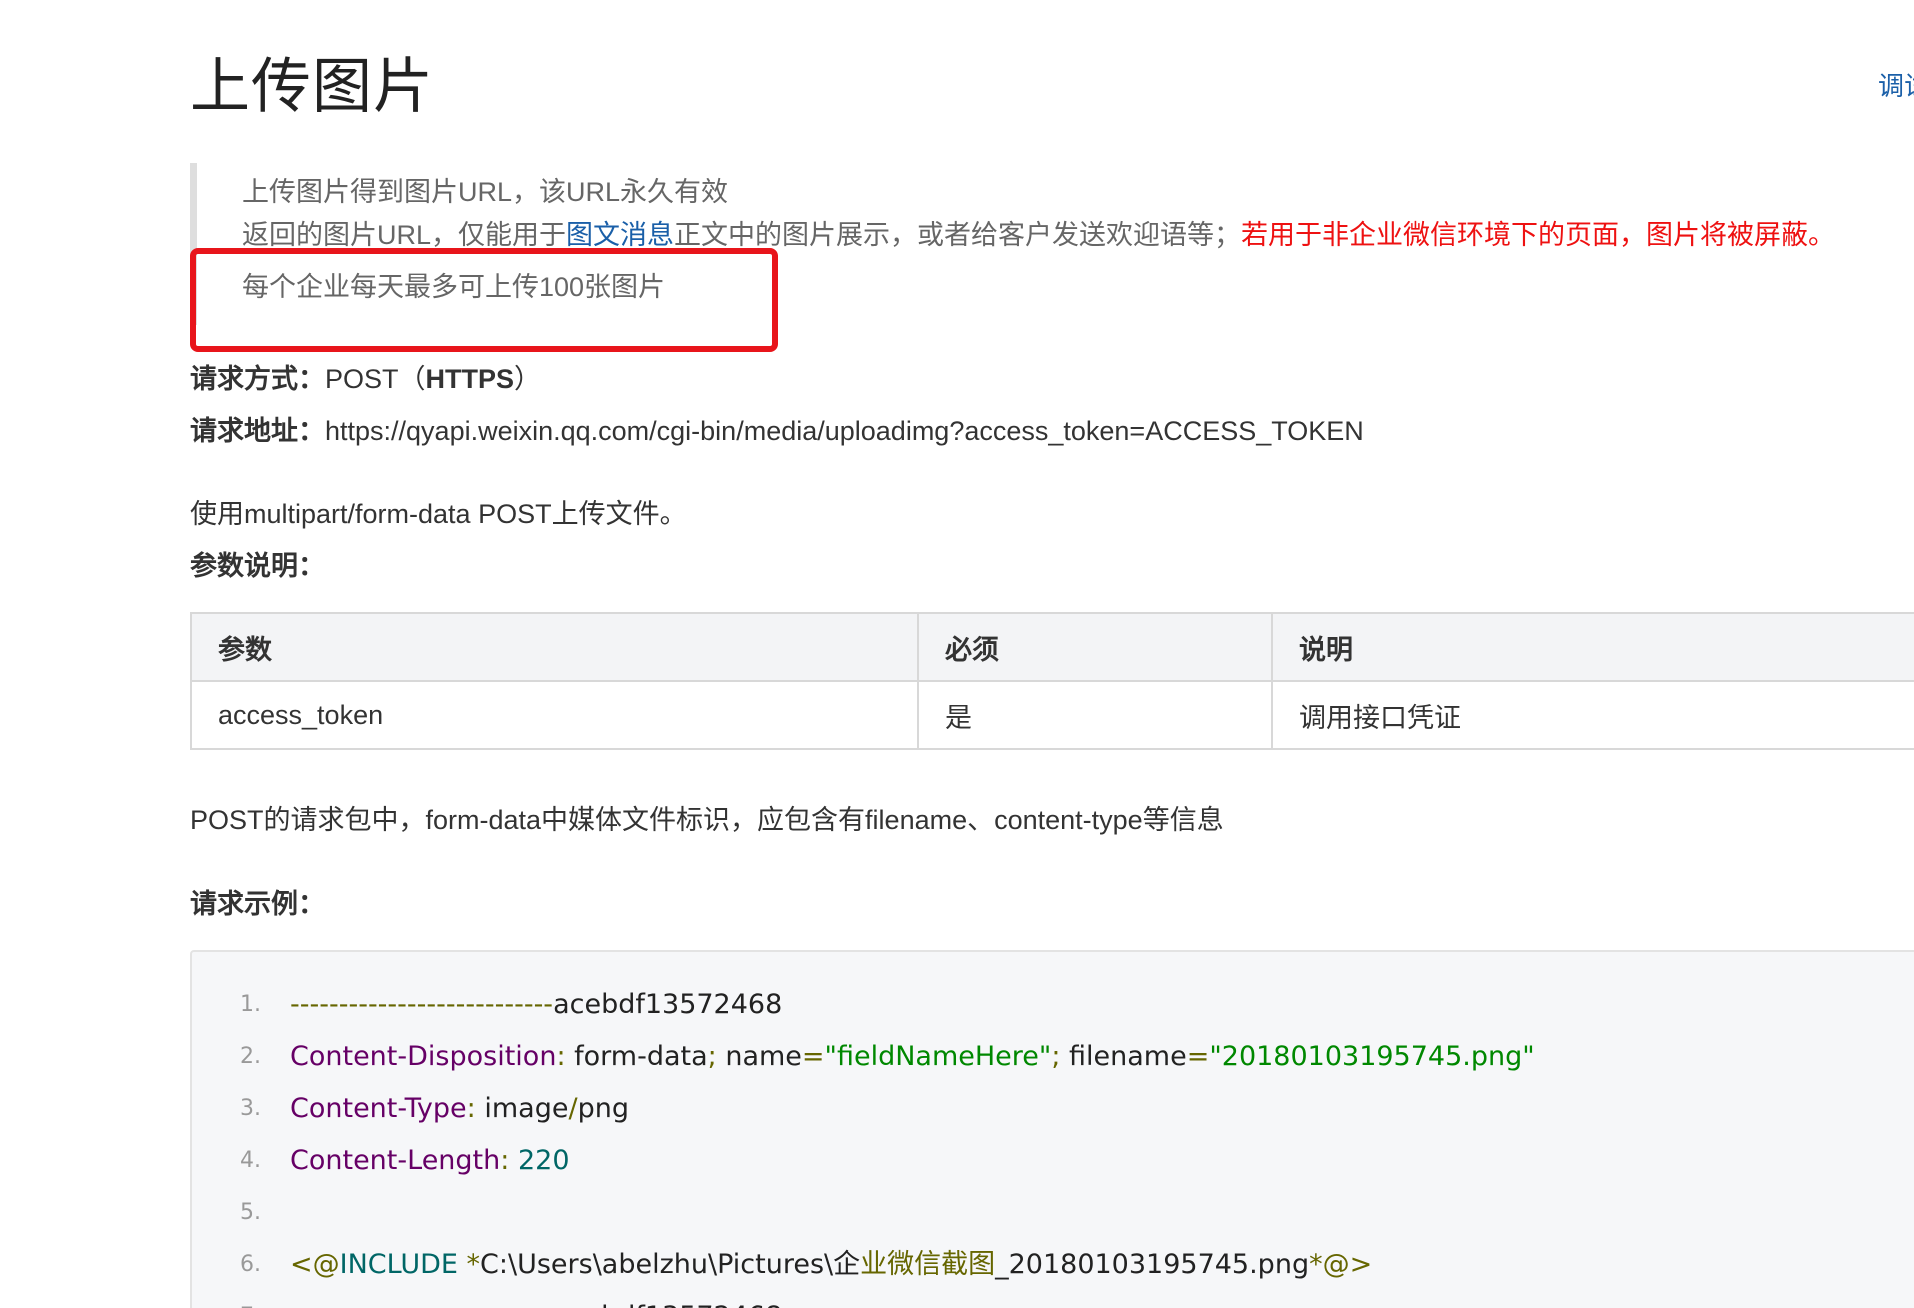  Describe the element at coordinates (484, 300) in the screenshot. I see `red-highlight-box` at that location.